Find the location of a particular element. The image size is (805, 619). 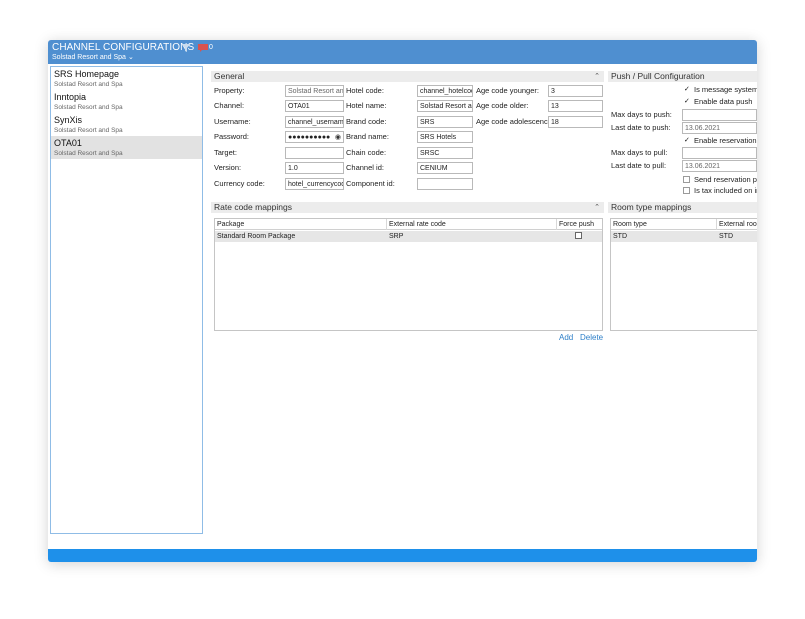

chevron-down-icon: ⌄ is located at coordinates (130, 57).